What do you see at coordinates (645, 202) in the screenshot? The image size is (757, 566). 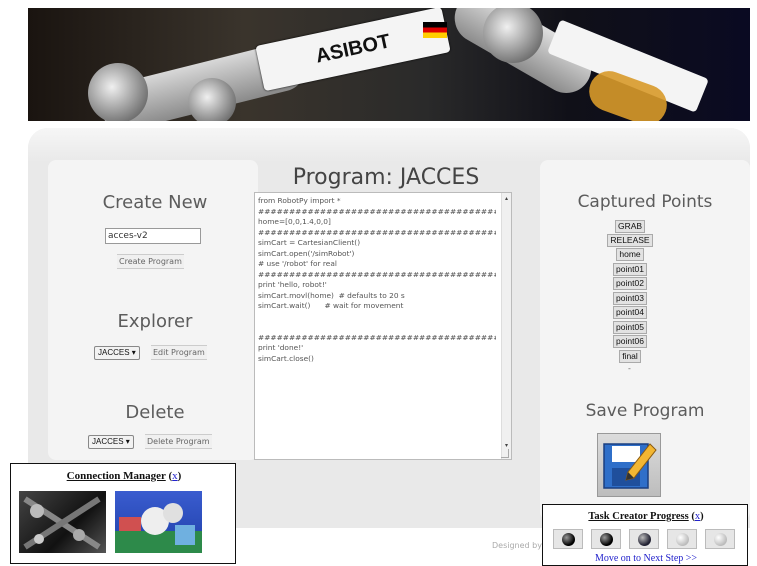 I see `captured-points-heading: Captured Points` at bounding box center [645, 202].